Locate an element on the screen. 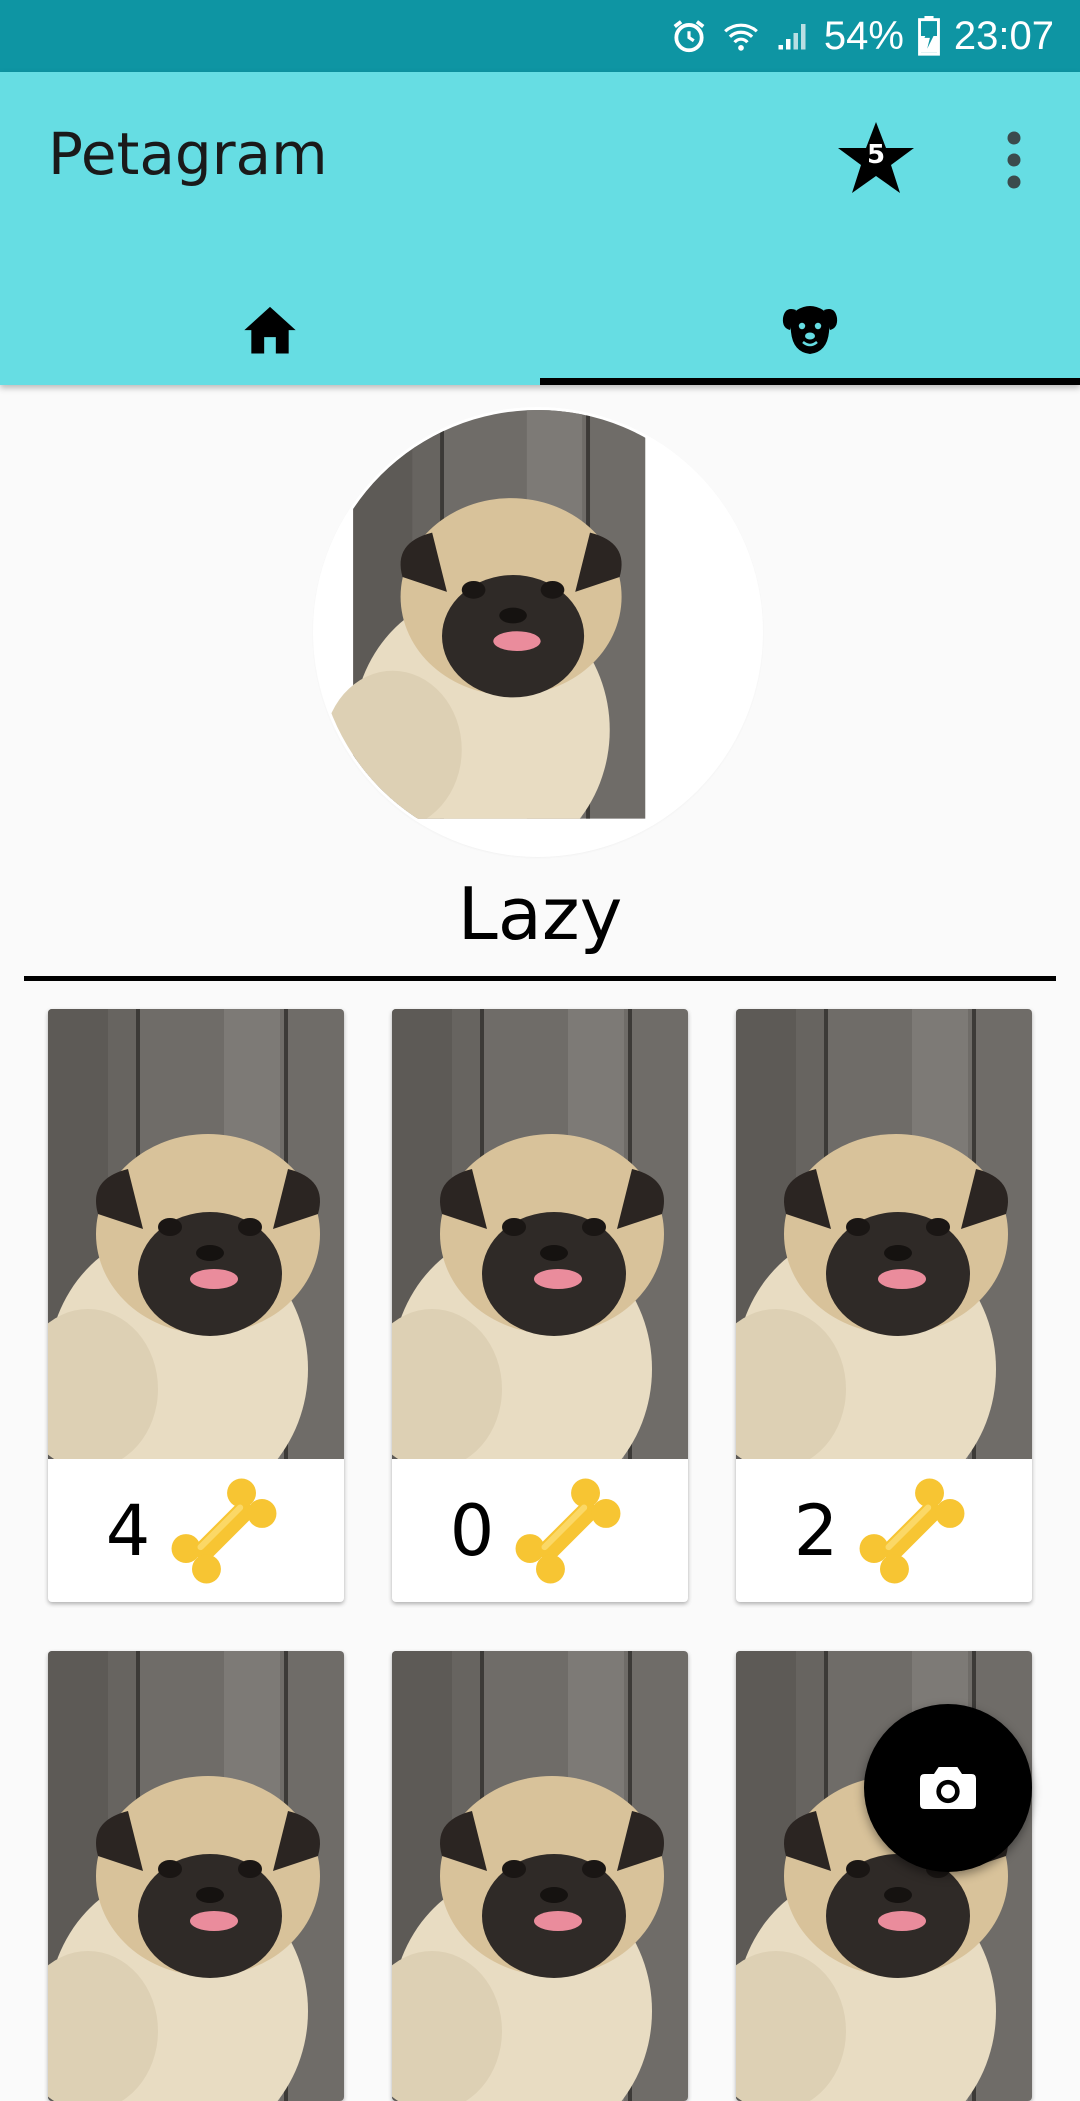 This screenshot has height=2101, width=1080. signal-icon is located at coordinates (792, 36).